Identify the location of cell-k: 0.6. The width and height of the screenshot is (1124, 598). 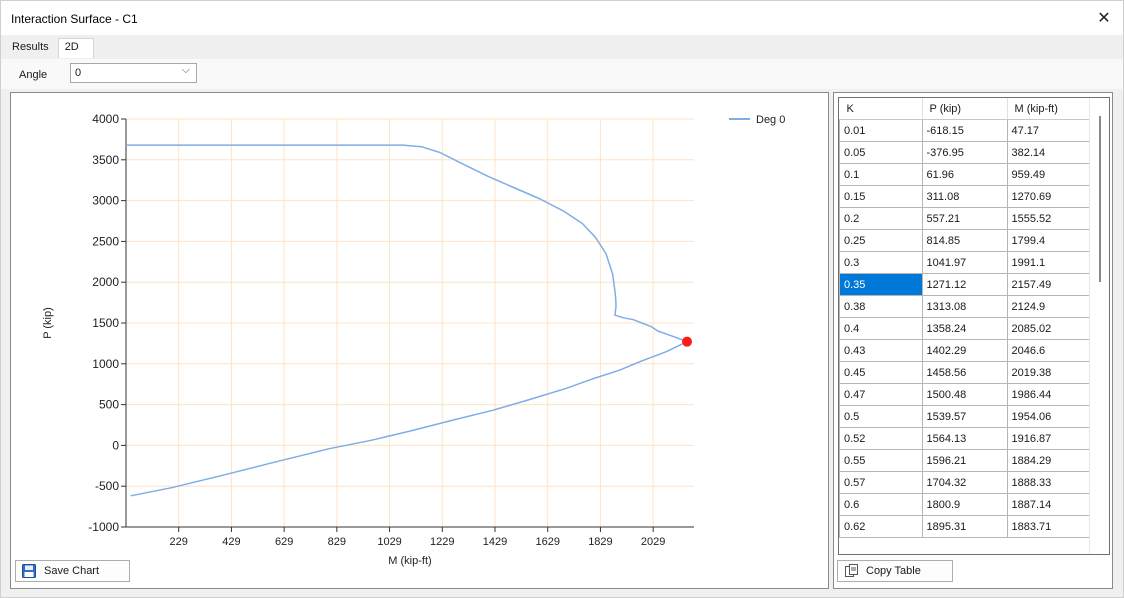
(881, 504).